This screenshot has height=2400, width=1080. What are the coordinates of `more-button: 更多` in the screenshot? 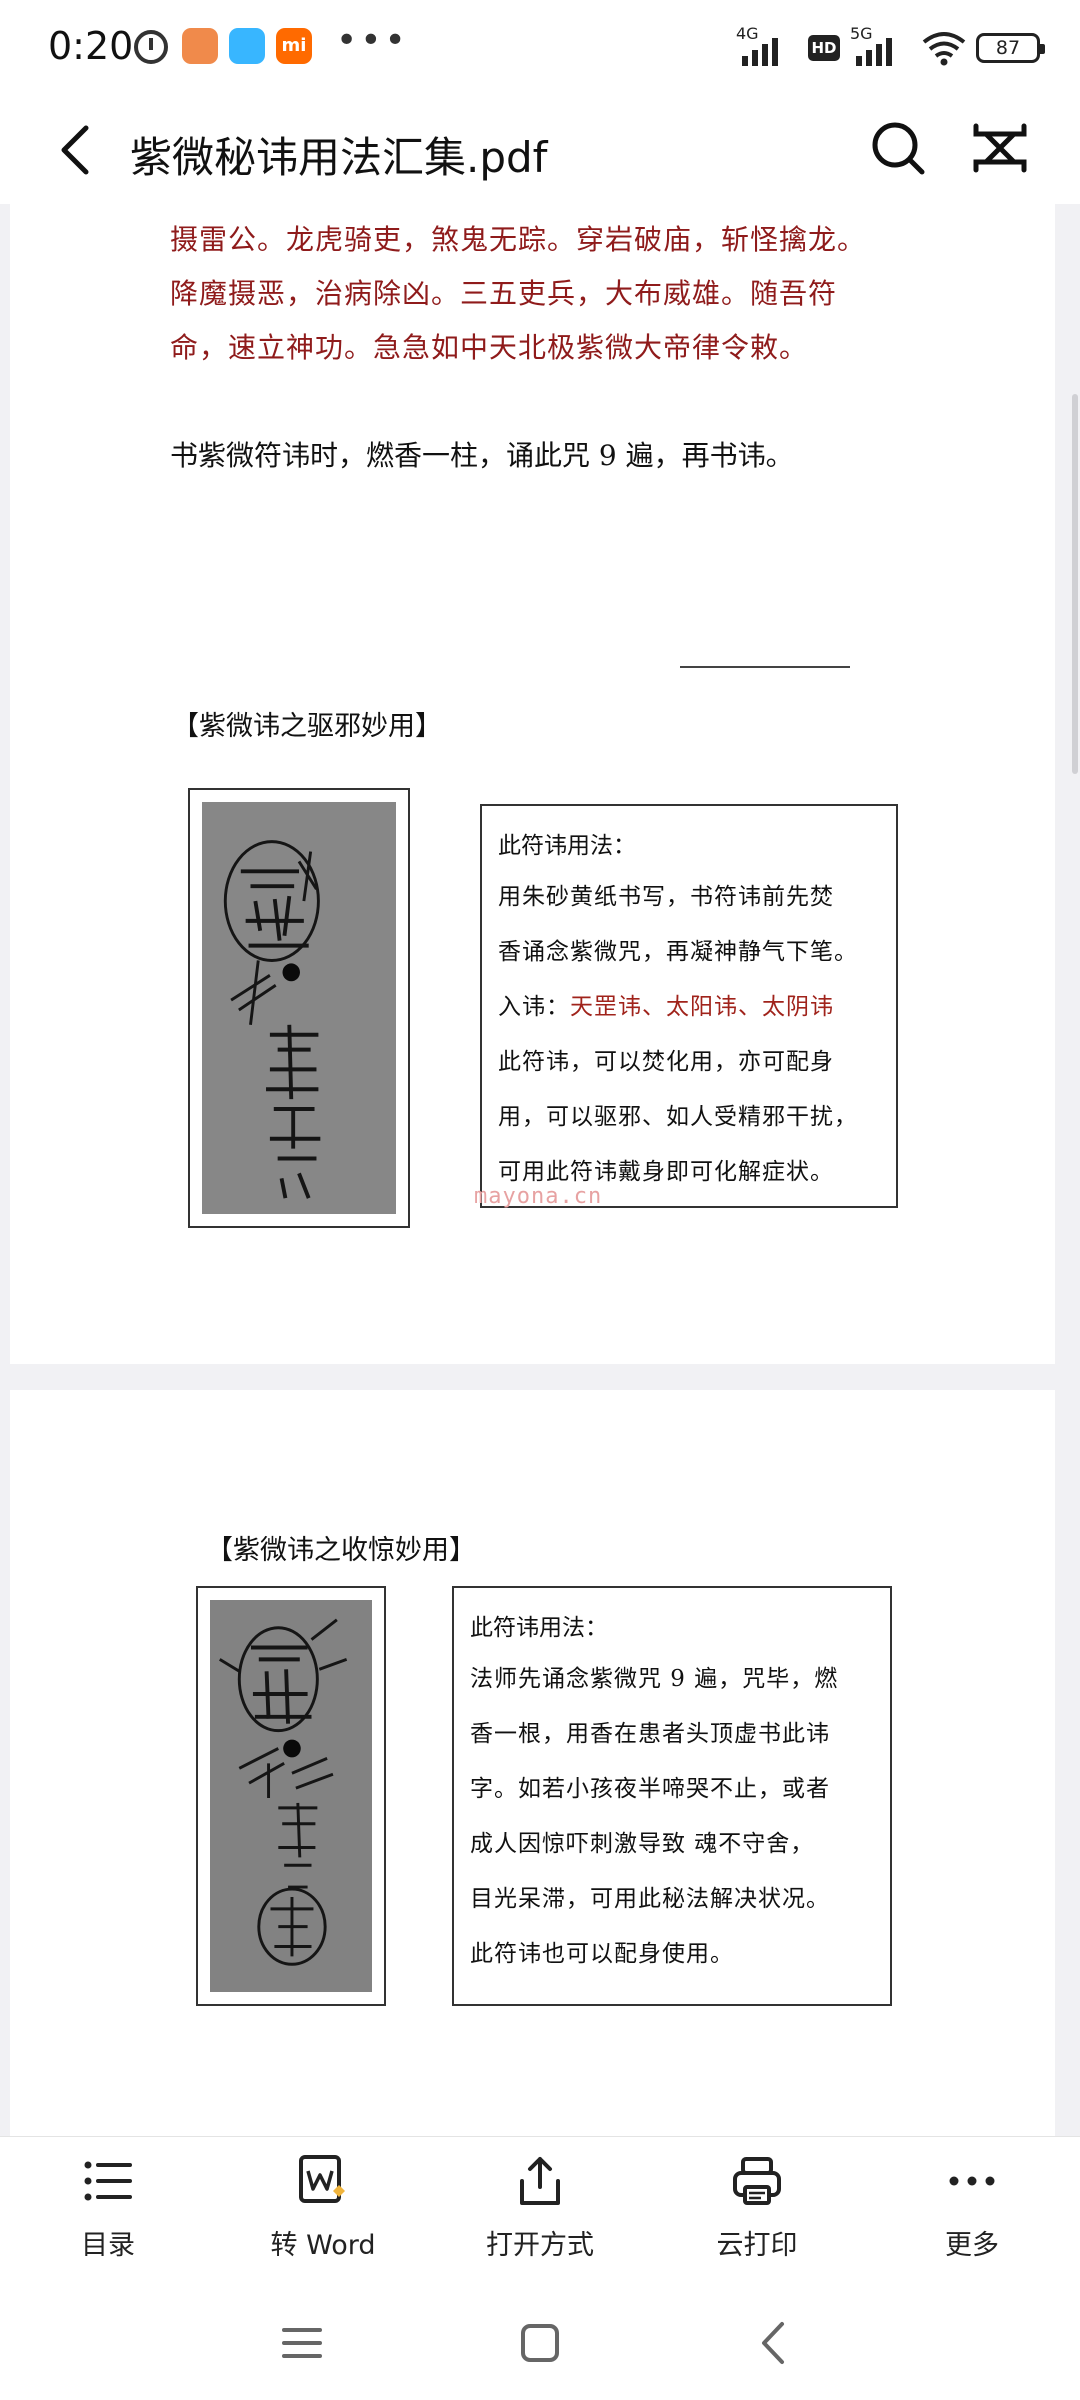 It's located at (972, 2216).